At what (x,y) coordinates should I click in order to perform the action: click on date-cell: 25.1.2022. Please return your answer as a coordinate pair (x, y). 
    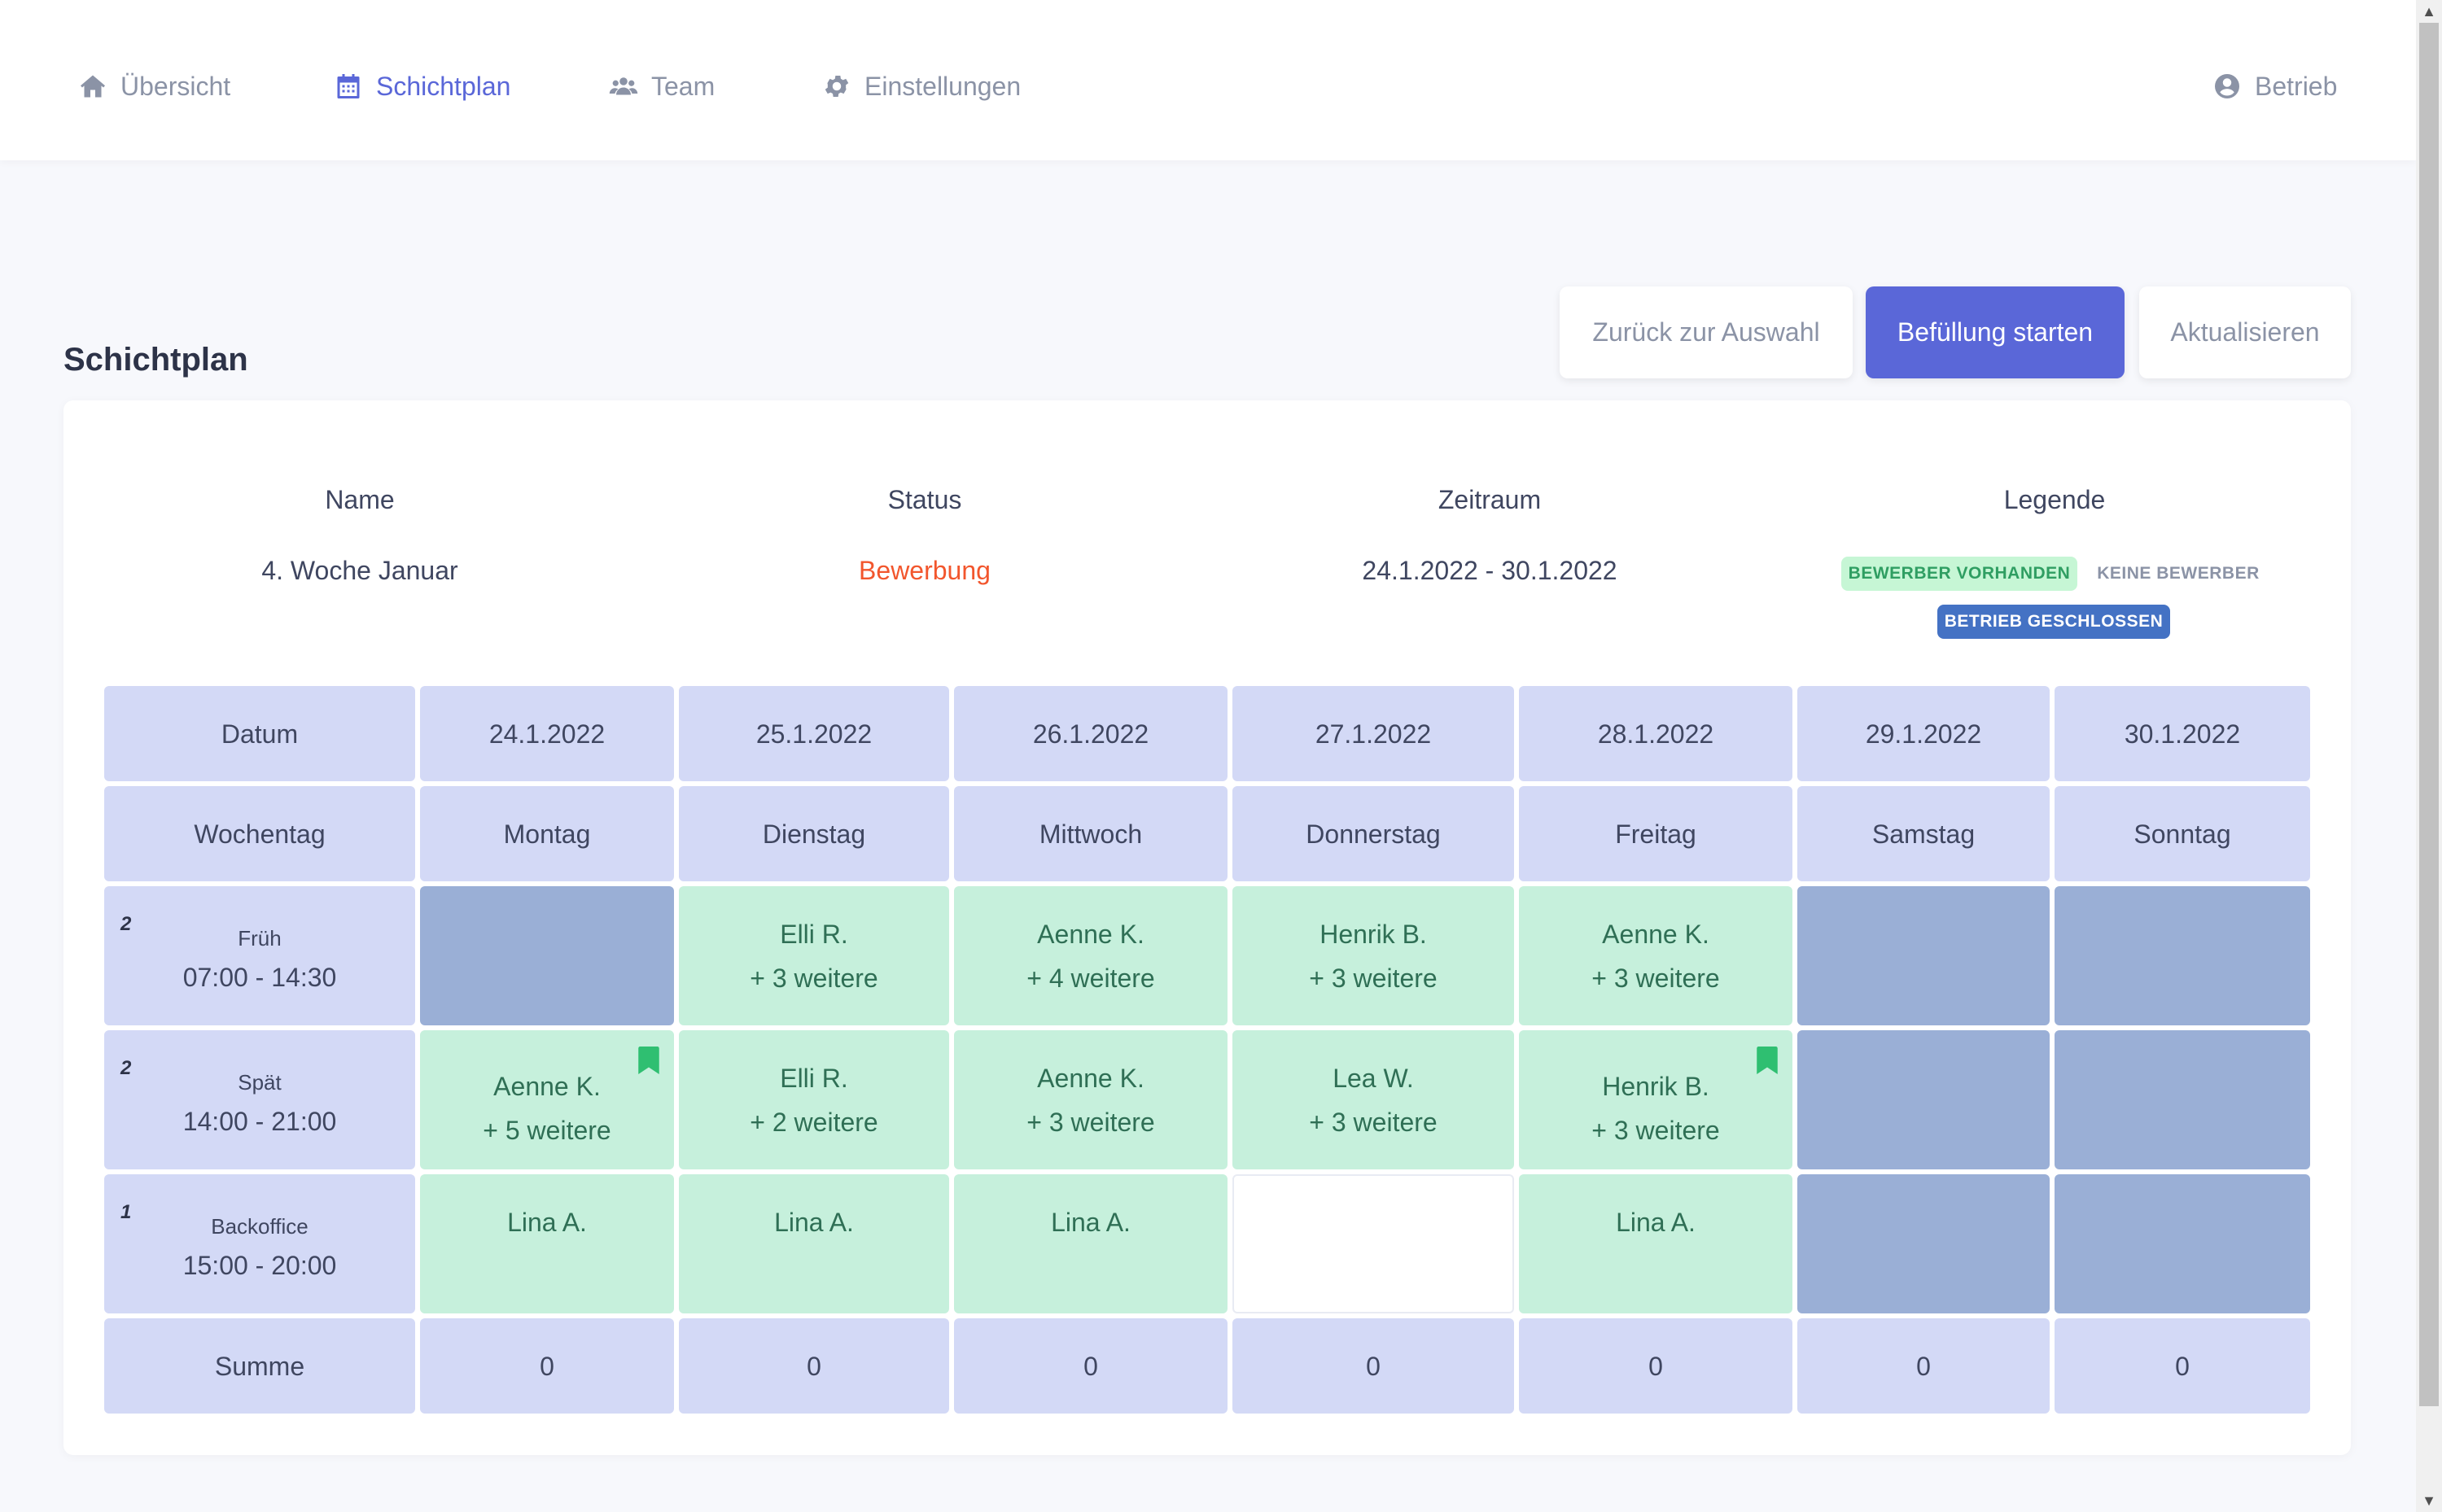
    Looking at the image, I should click on (814, 733).